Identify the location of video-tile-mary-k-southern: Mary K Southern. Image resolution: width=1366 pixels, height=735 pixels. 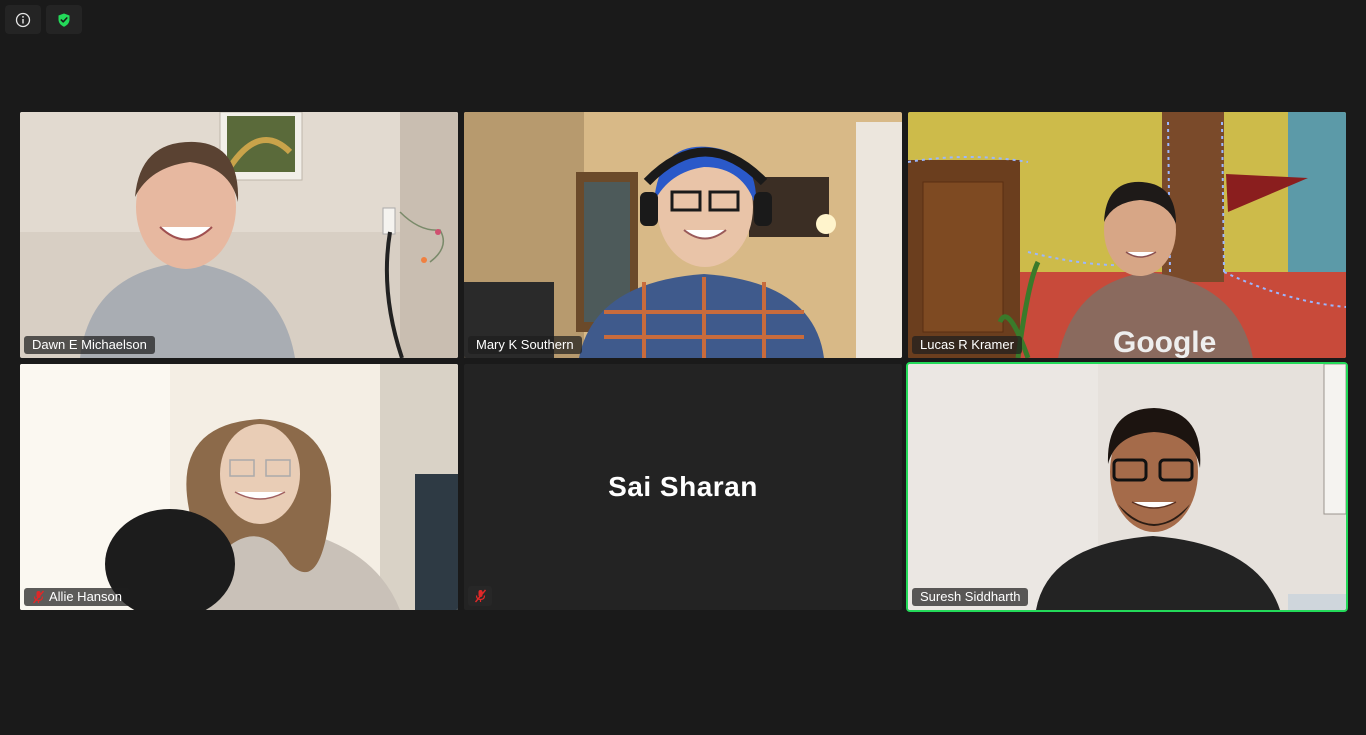
(683, 235).